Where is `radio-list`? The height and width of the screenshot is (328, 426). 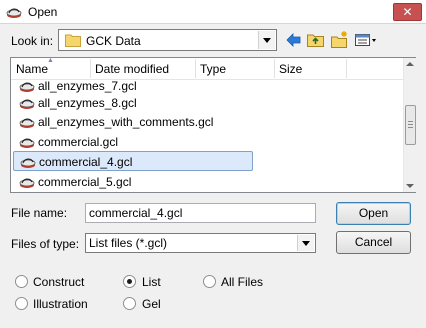 radio-list is located at coordinates (129, 281).